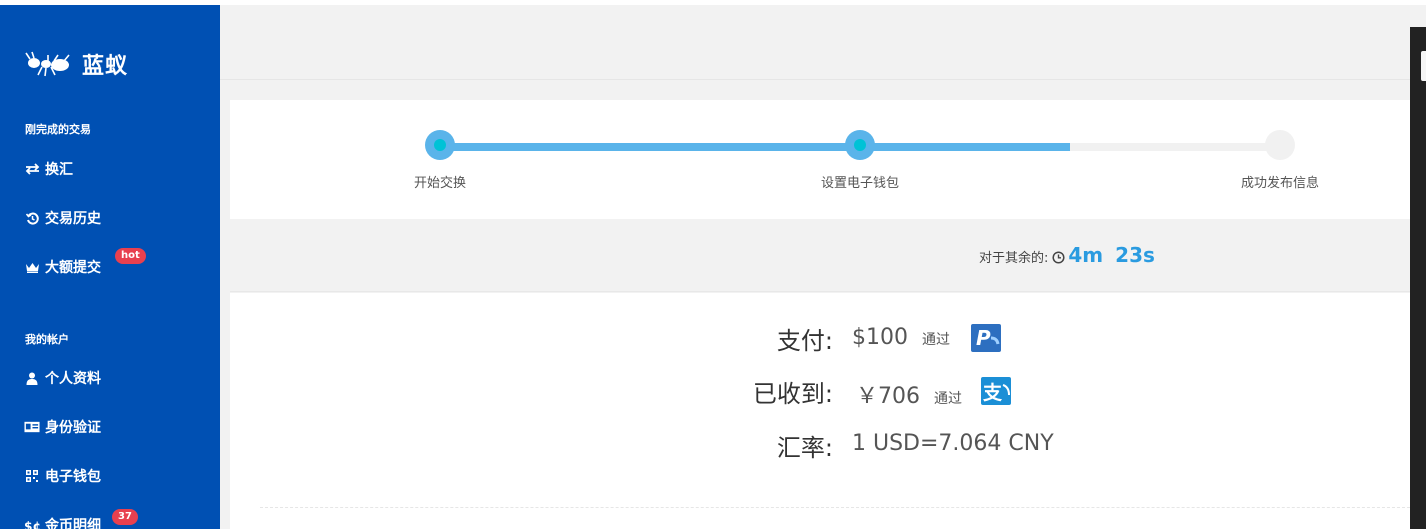 This screenshot has height=529, width=1426. Describe the element at coordinates (820, 255) in the screenshot. I see `countdown-band: 对于其余的: 4m 23s` at that location.